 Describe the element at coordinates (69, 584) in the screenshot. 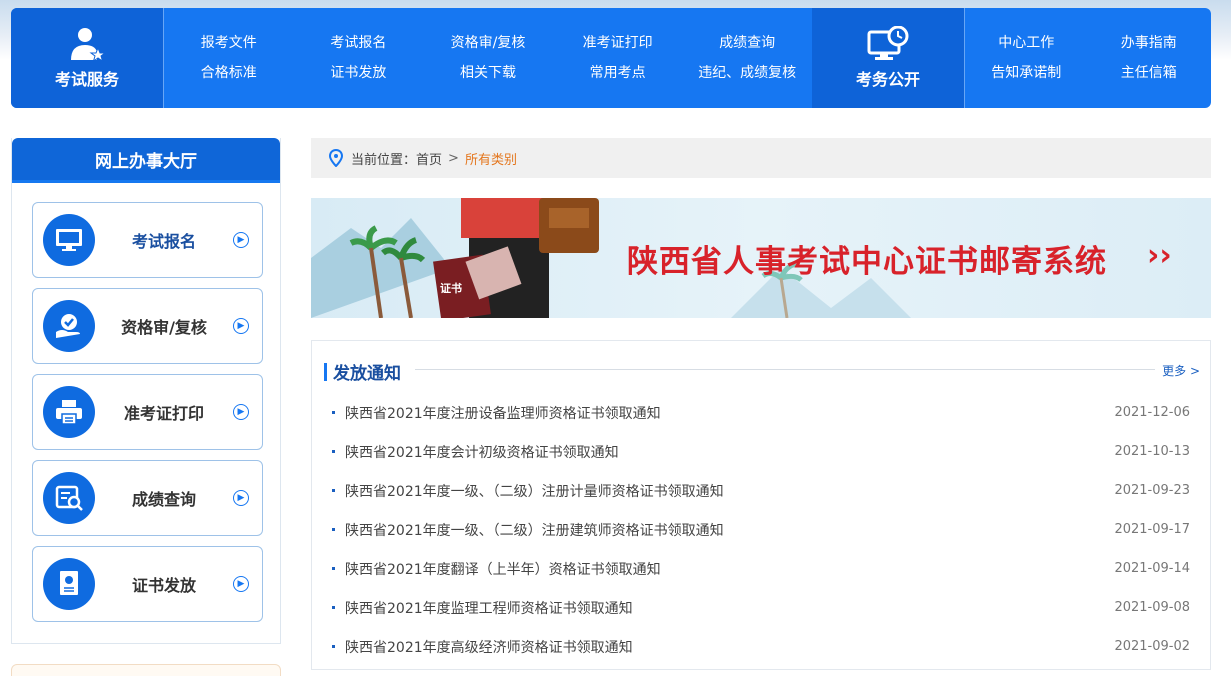

I see `certificate-icon` at that location.